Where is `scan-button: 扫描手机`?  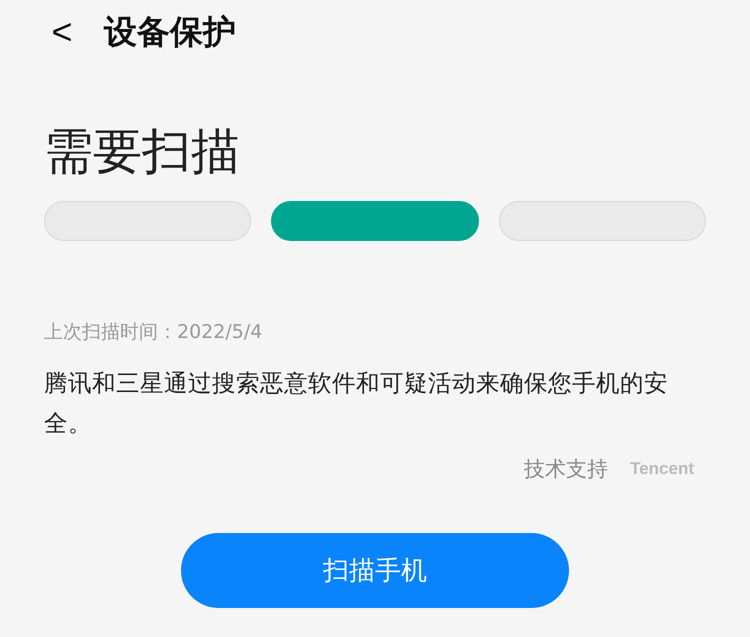
scan-button: 扫描手机 is located at coordinates (375, 570).